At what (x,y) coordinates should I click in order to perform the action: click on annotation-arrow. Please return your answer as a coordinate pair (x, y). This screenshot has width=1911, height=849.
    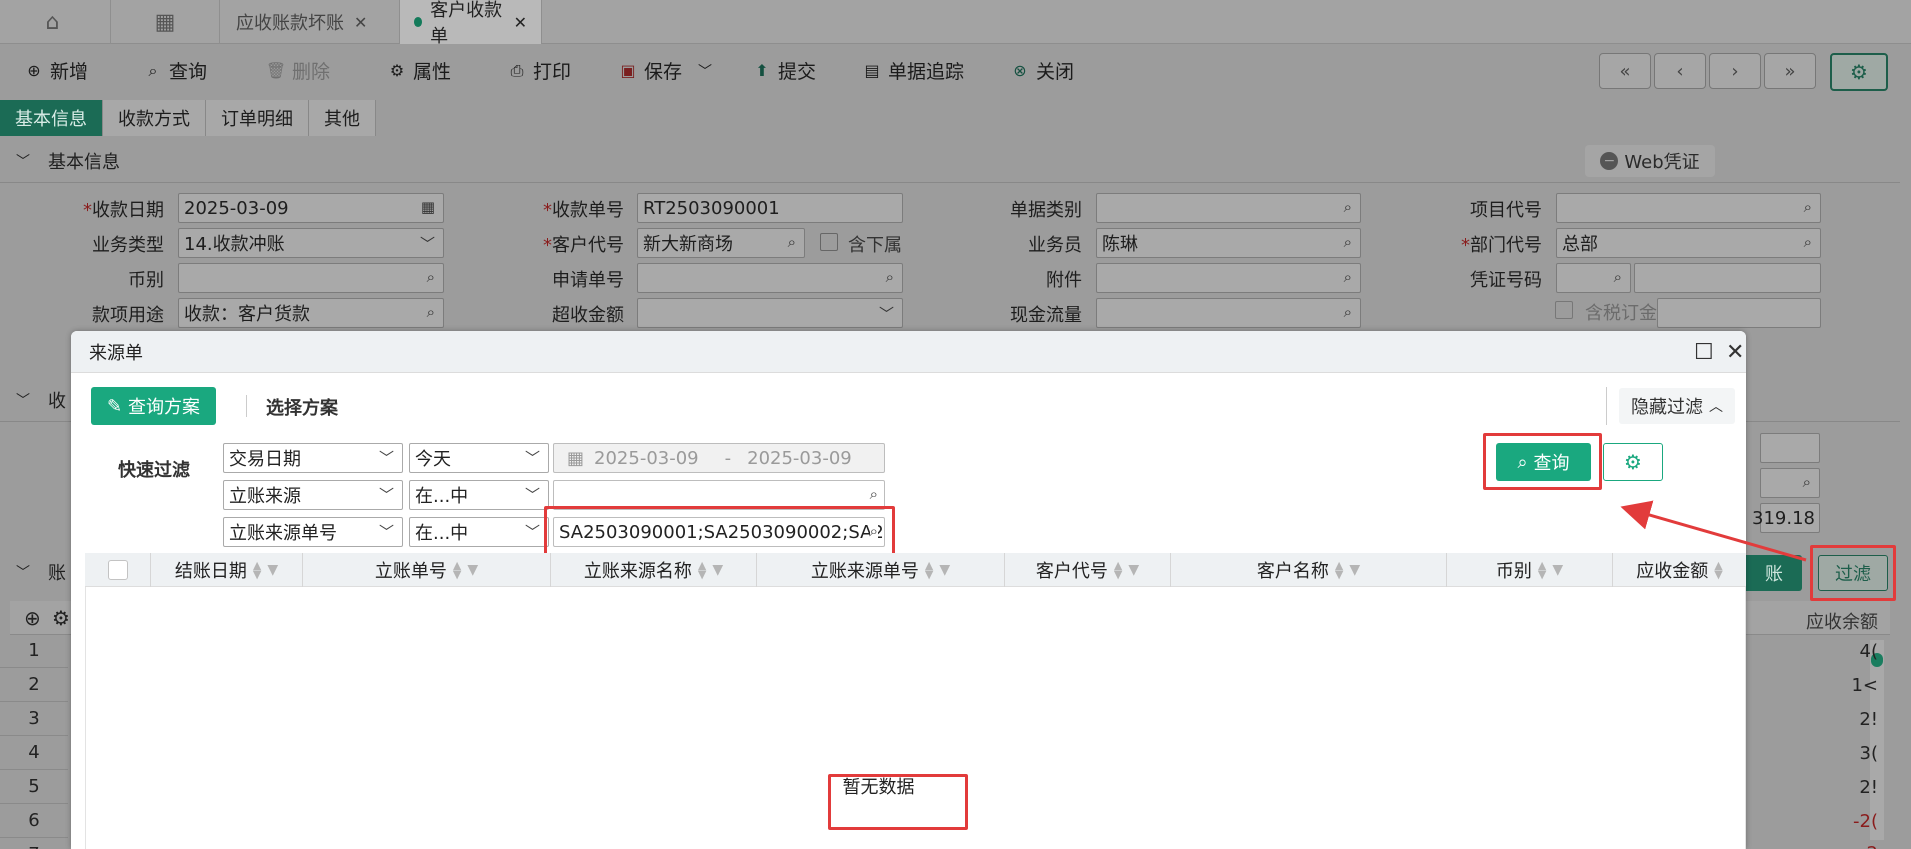
    Looking at the image, I should click on (1713, 531).